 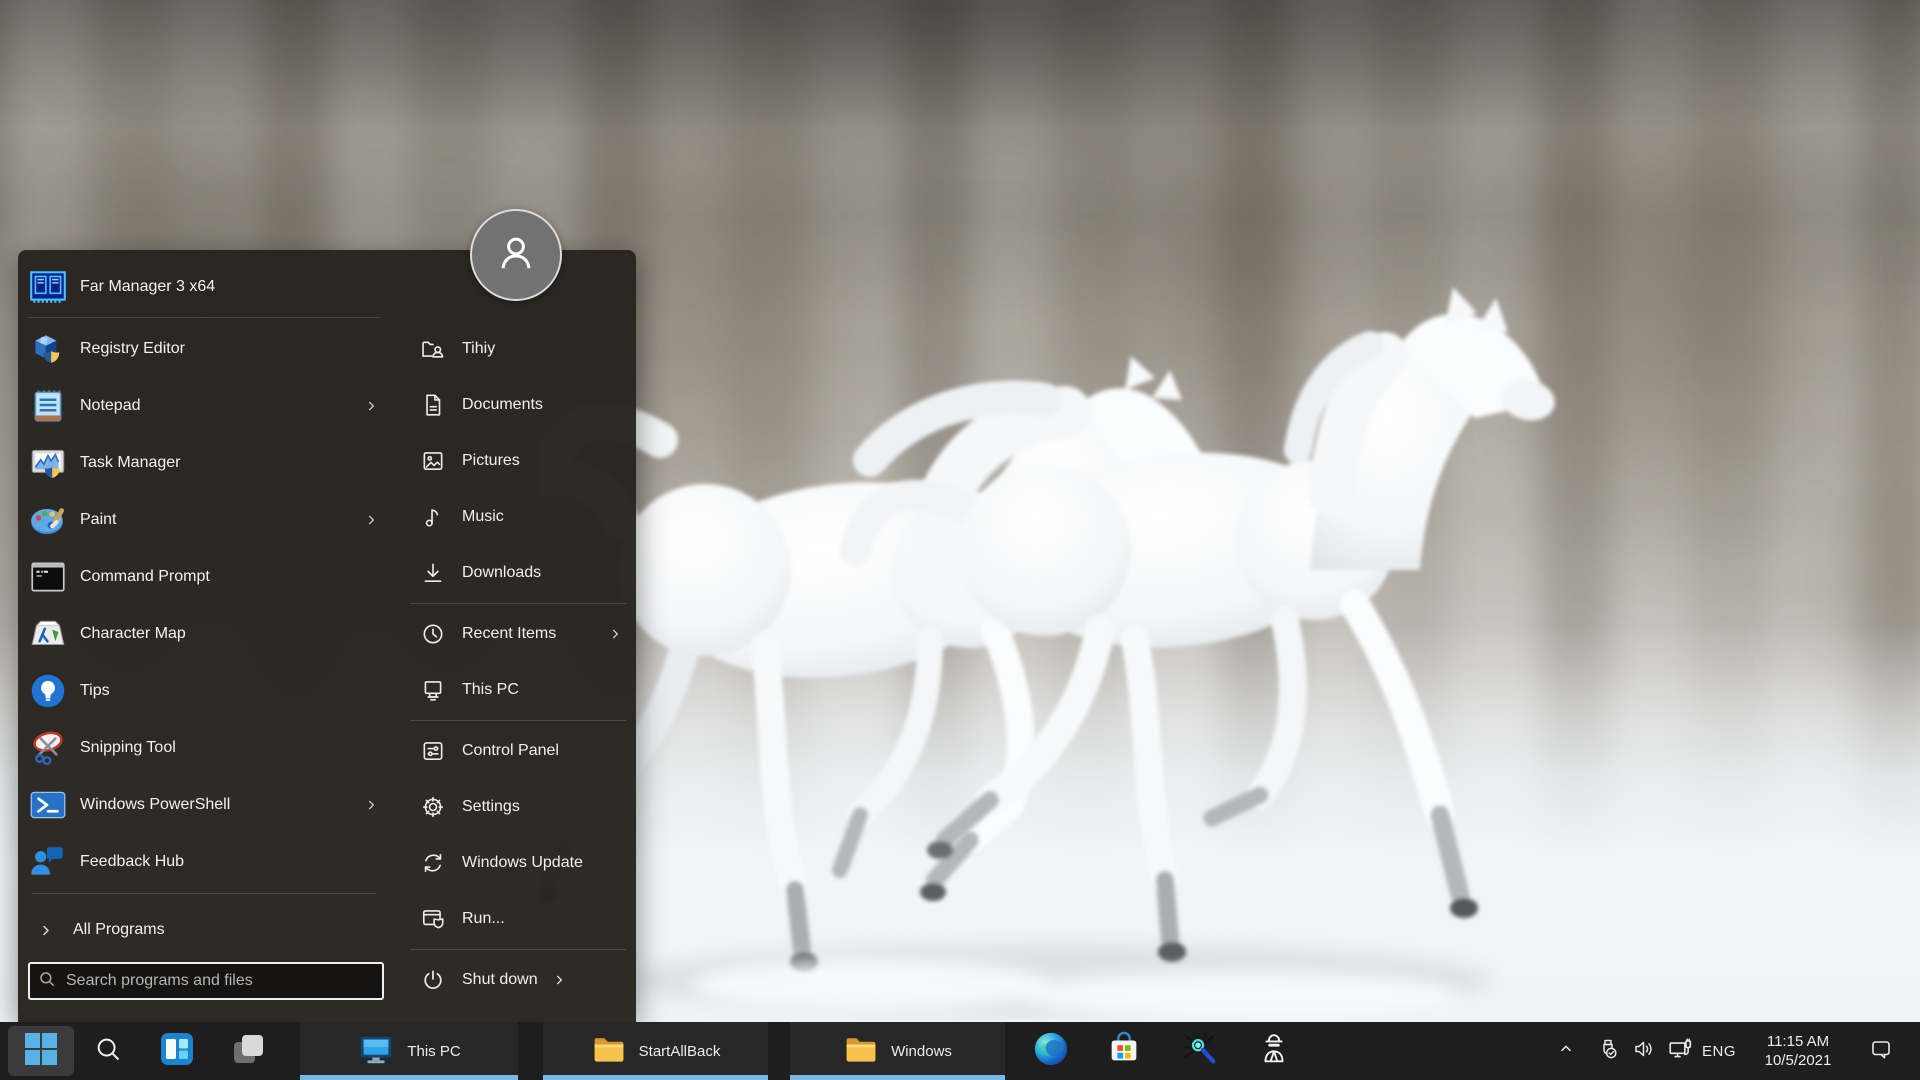 What do you see at coordinates (95, 690) in the screenshot?
I see `menu-item-label: Tips` at bounding box center [95, 690].